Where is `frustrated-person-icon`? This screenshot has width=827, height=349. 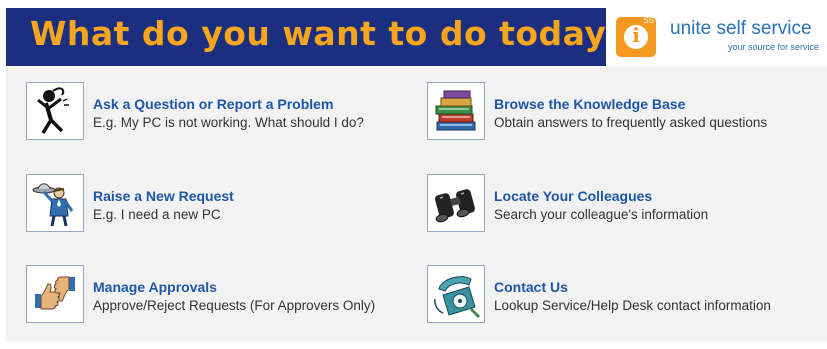 frustrated-person-icon is located at coordinates (55, 111).